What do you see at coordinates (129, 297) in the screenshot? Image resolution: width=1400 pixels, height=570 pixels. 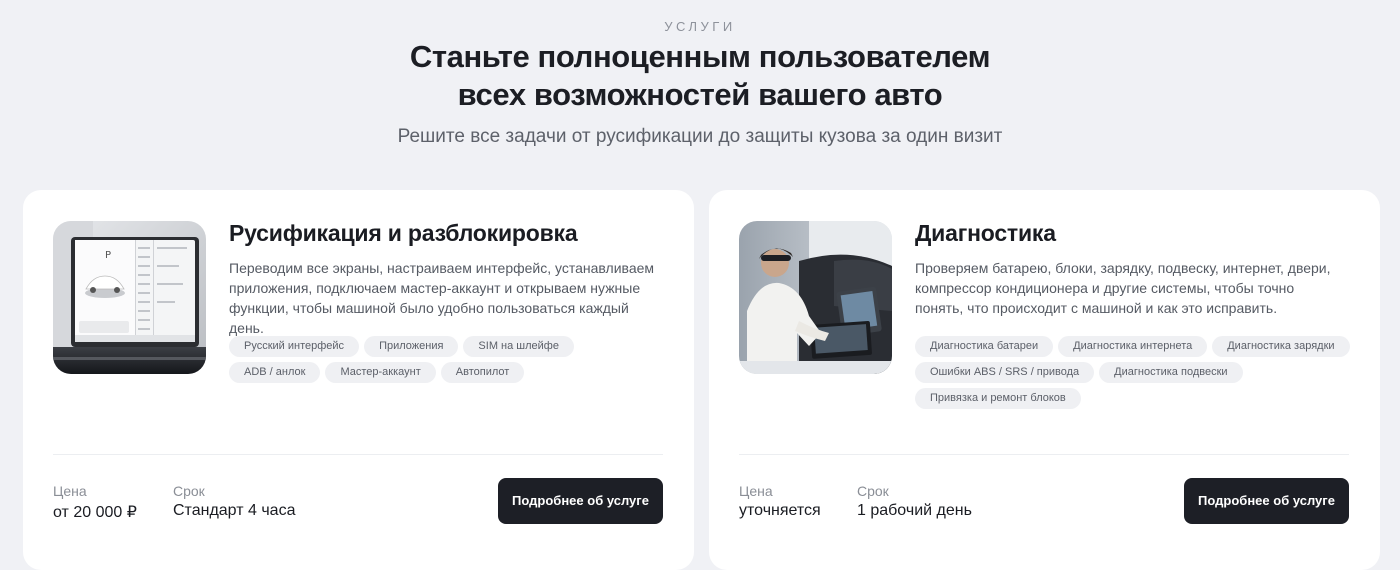 I see `car-infotainment-screen-image: P` at bounding box center [129, 297].